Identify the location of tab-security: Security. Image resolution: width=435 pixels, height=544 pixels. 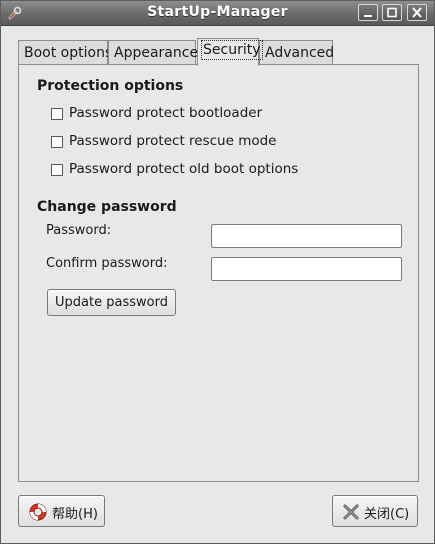
(230, 52).